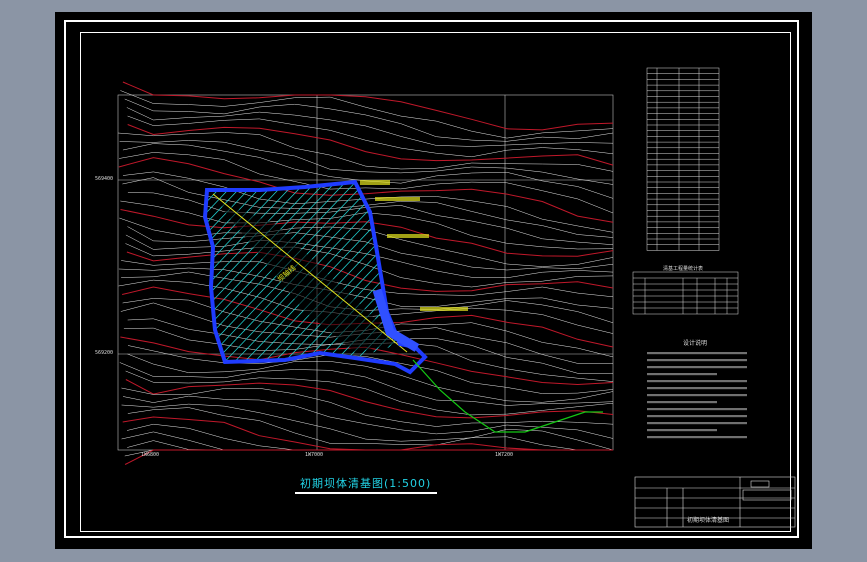 This screenshot has height=562, width=867. Describe the element at coordinates (150, 455) in the screenshot. I see `grid-label-bottom-1: 1W6800` at that location.